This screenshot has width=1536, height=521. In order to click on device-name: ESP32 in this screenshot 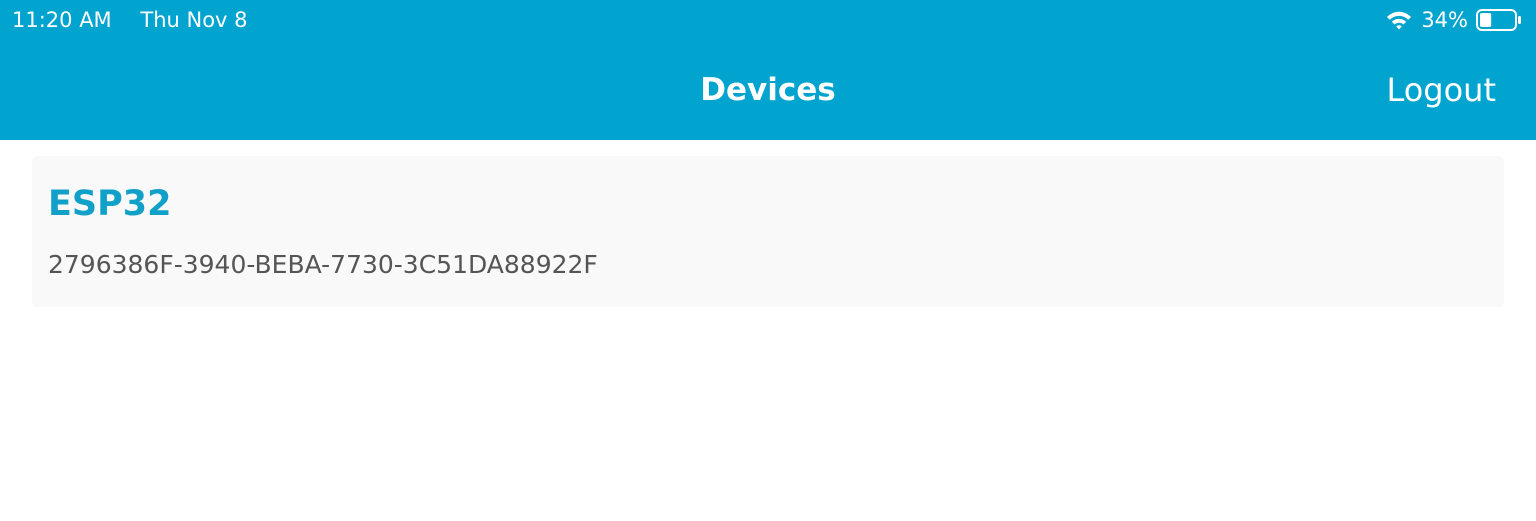, I will do `click(110, 204)`.